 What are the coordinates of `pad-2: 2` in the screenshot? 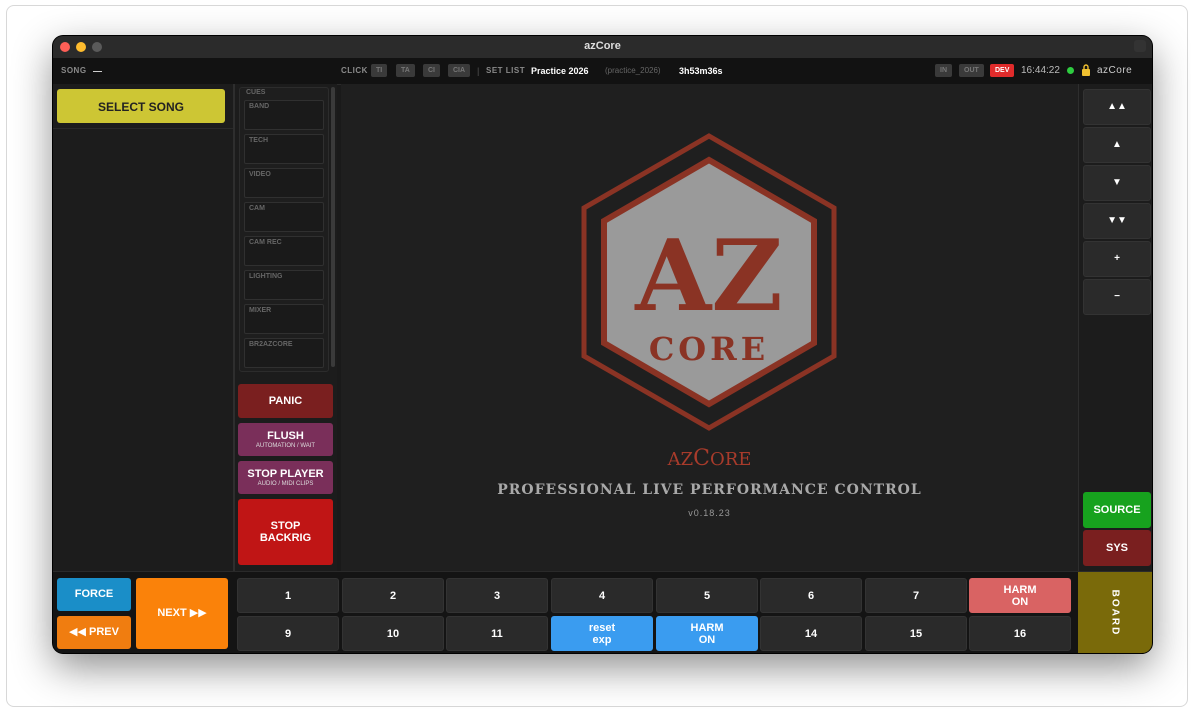 It's located at (393, 595).